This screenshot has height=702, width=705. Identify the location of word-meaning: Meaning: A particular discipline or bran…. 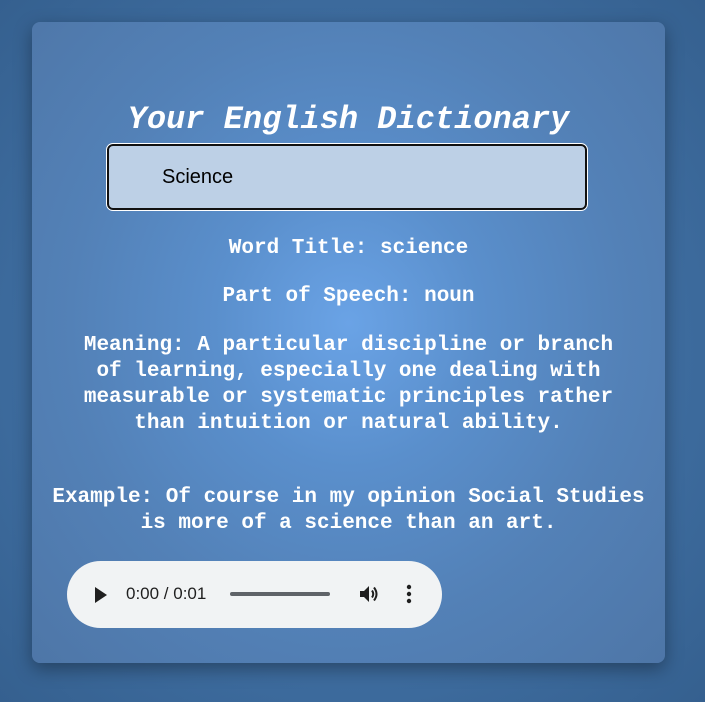
(348, 384).